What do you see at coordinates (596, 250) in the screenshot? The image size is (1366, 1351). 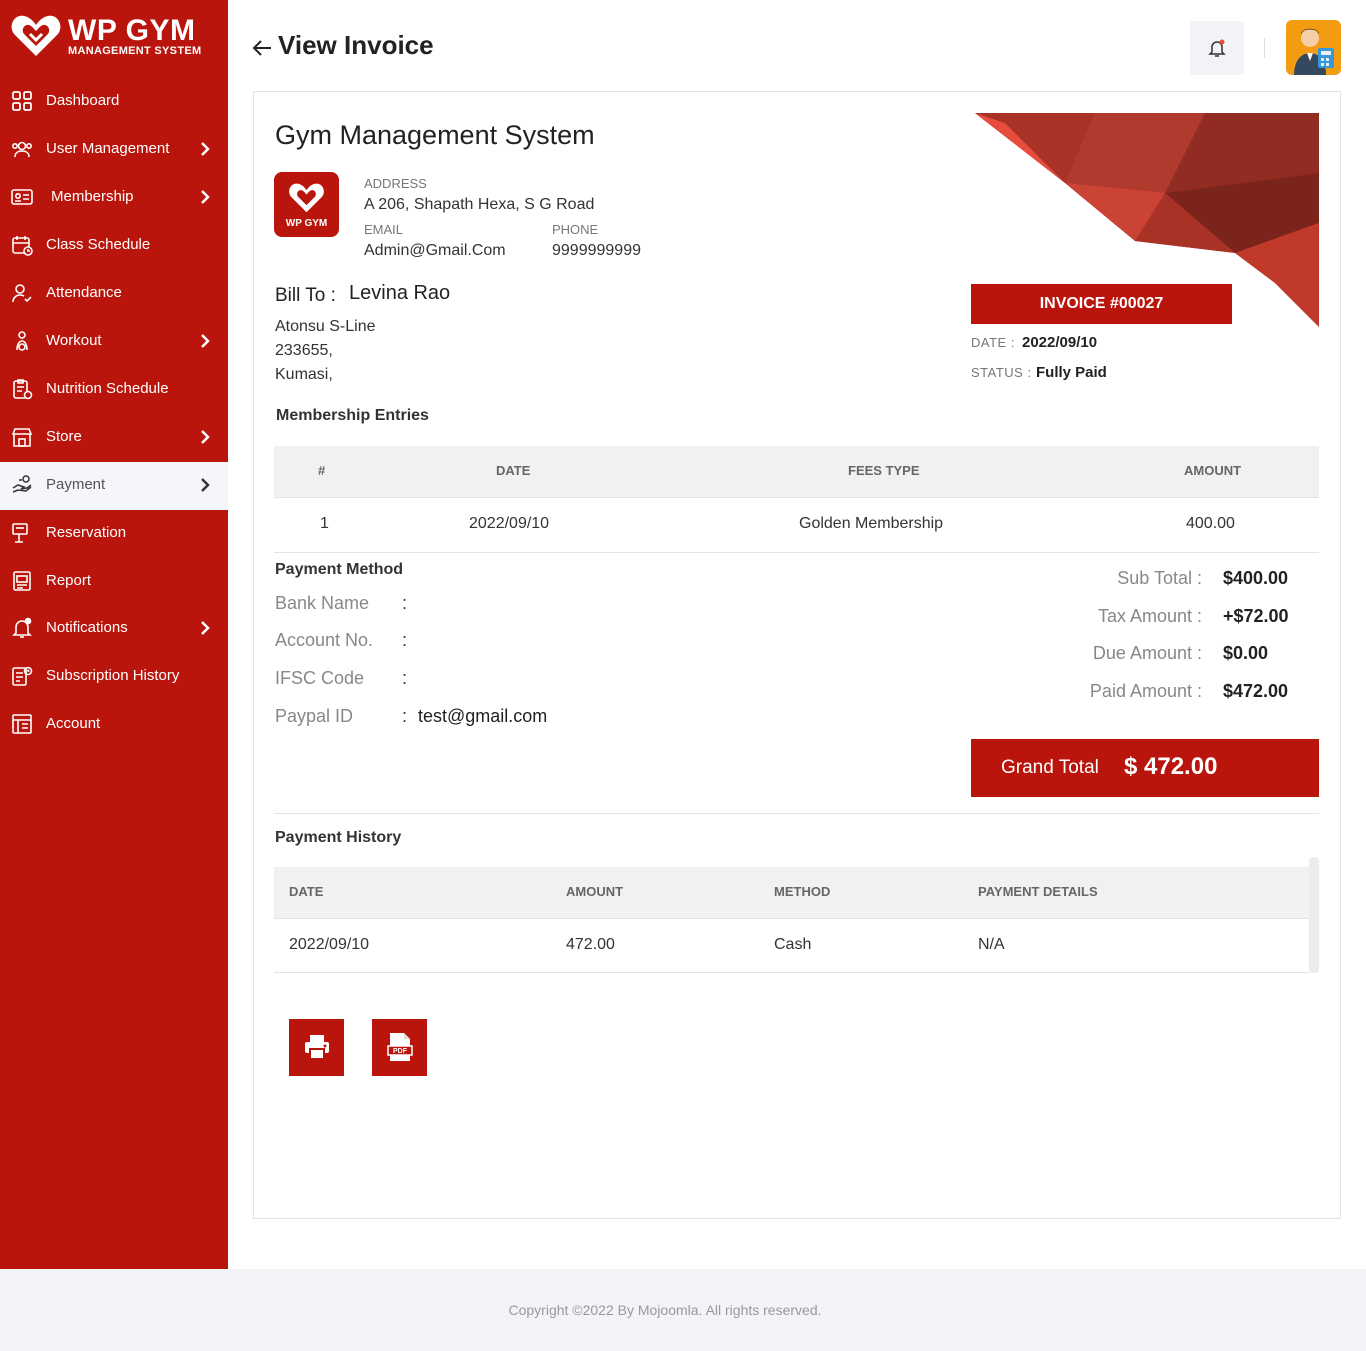 I see `phone-value: 9999999999` at bounding box center [596, 250].